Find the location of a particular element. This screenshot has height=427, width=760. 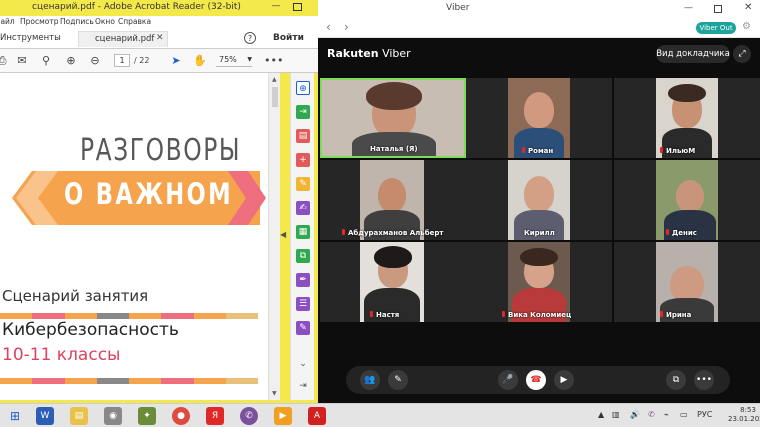

yandex-icon: Я is located at coordinates (215, 416).